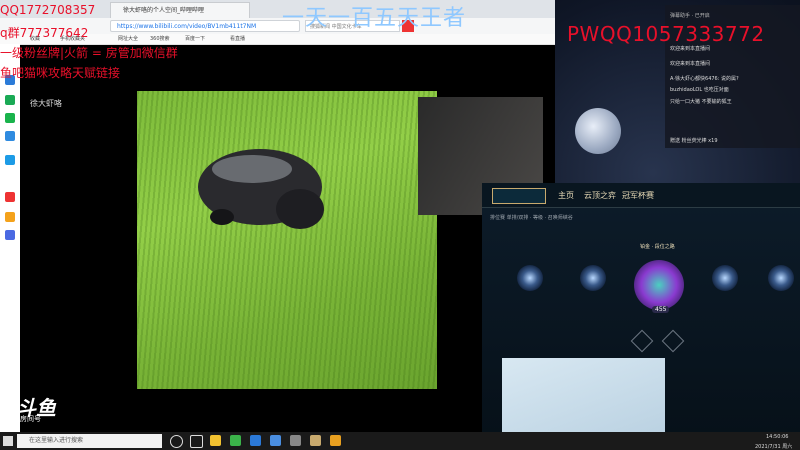  Describe the element at coordinates (659, 285) in the screenshot. I see `rank-emblem-icon` at that location.